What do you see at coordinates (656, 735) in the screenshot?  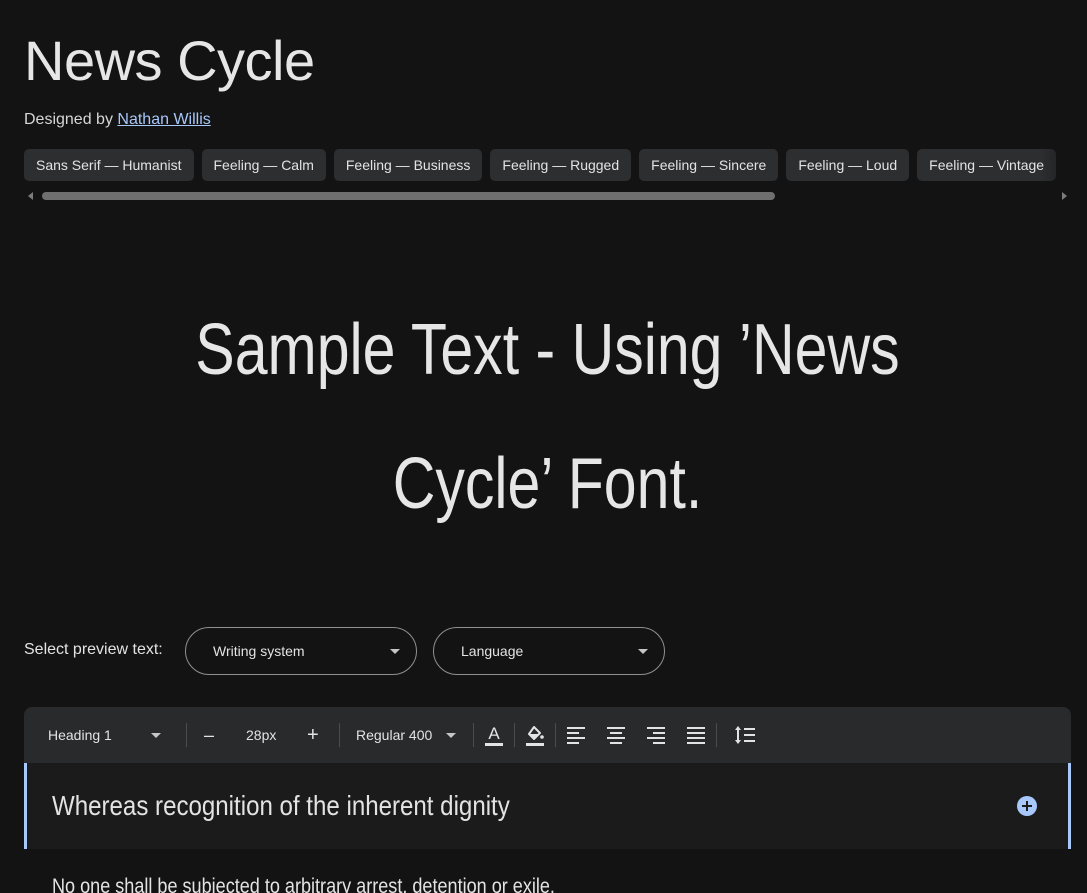 I see `align-right-icon` at bounding box center [656, 735].